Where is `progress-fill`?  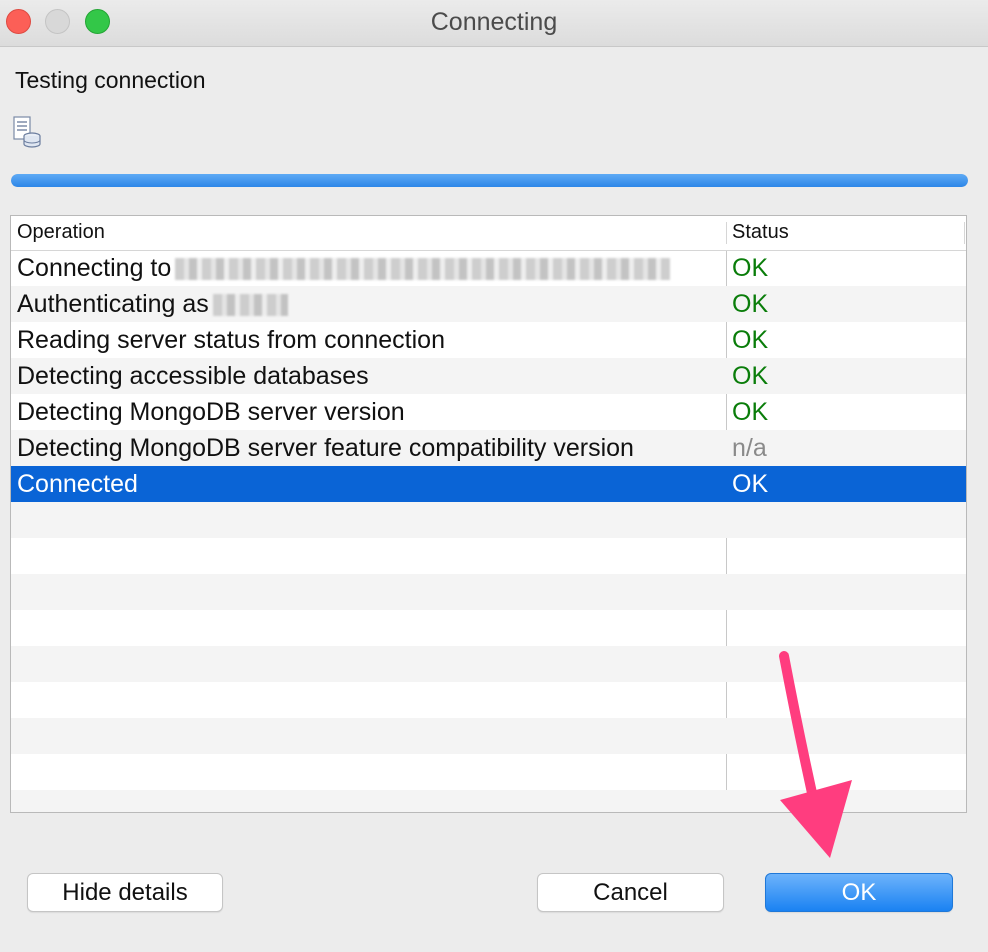
progress-fill is located at coordinates (489, 180).